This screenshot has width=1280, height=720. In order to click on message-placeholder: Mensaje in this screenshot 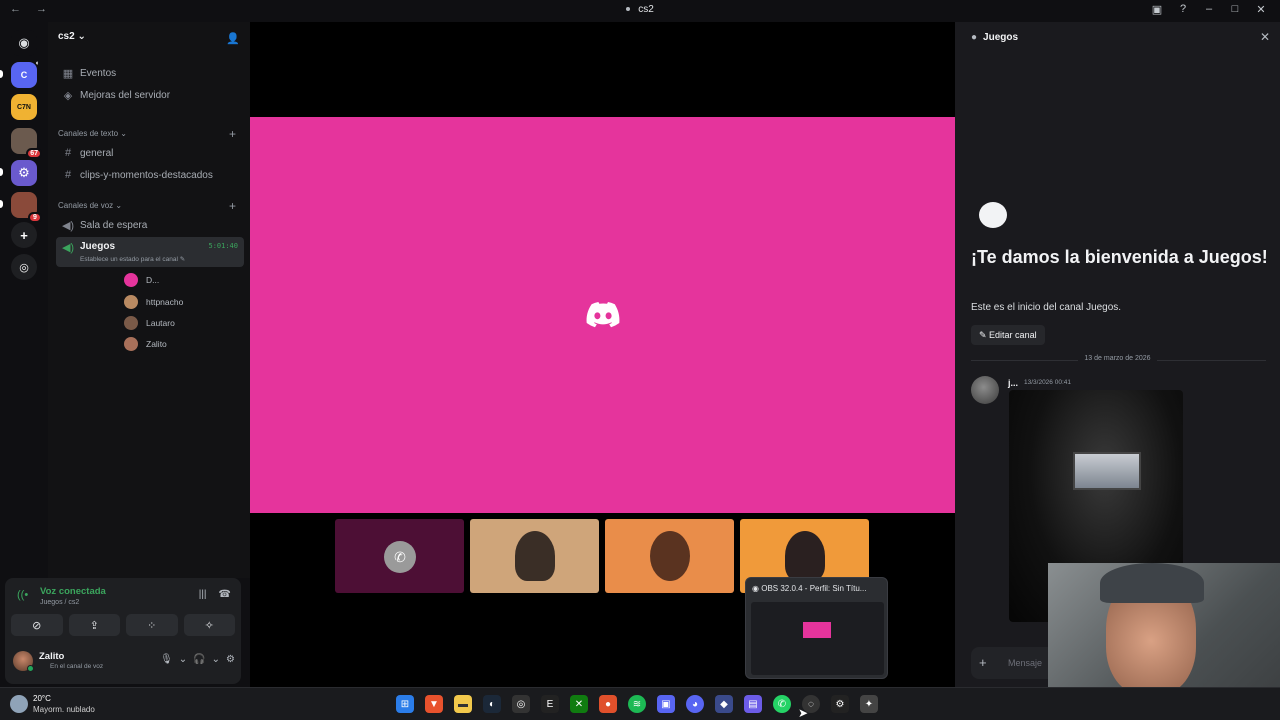, I will do `click(1025, 663)`.